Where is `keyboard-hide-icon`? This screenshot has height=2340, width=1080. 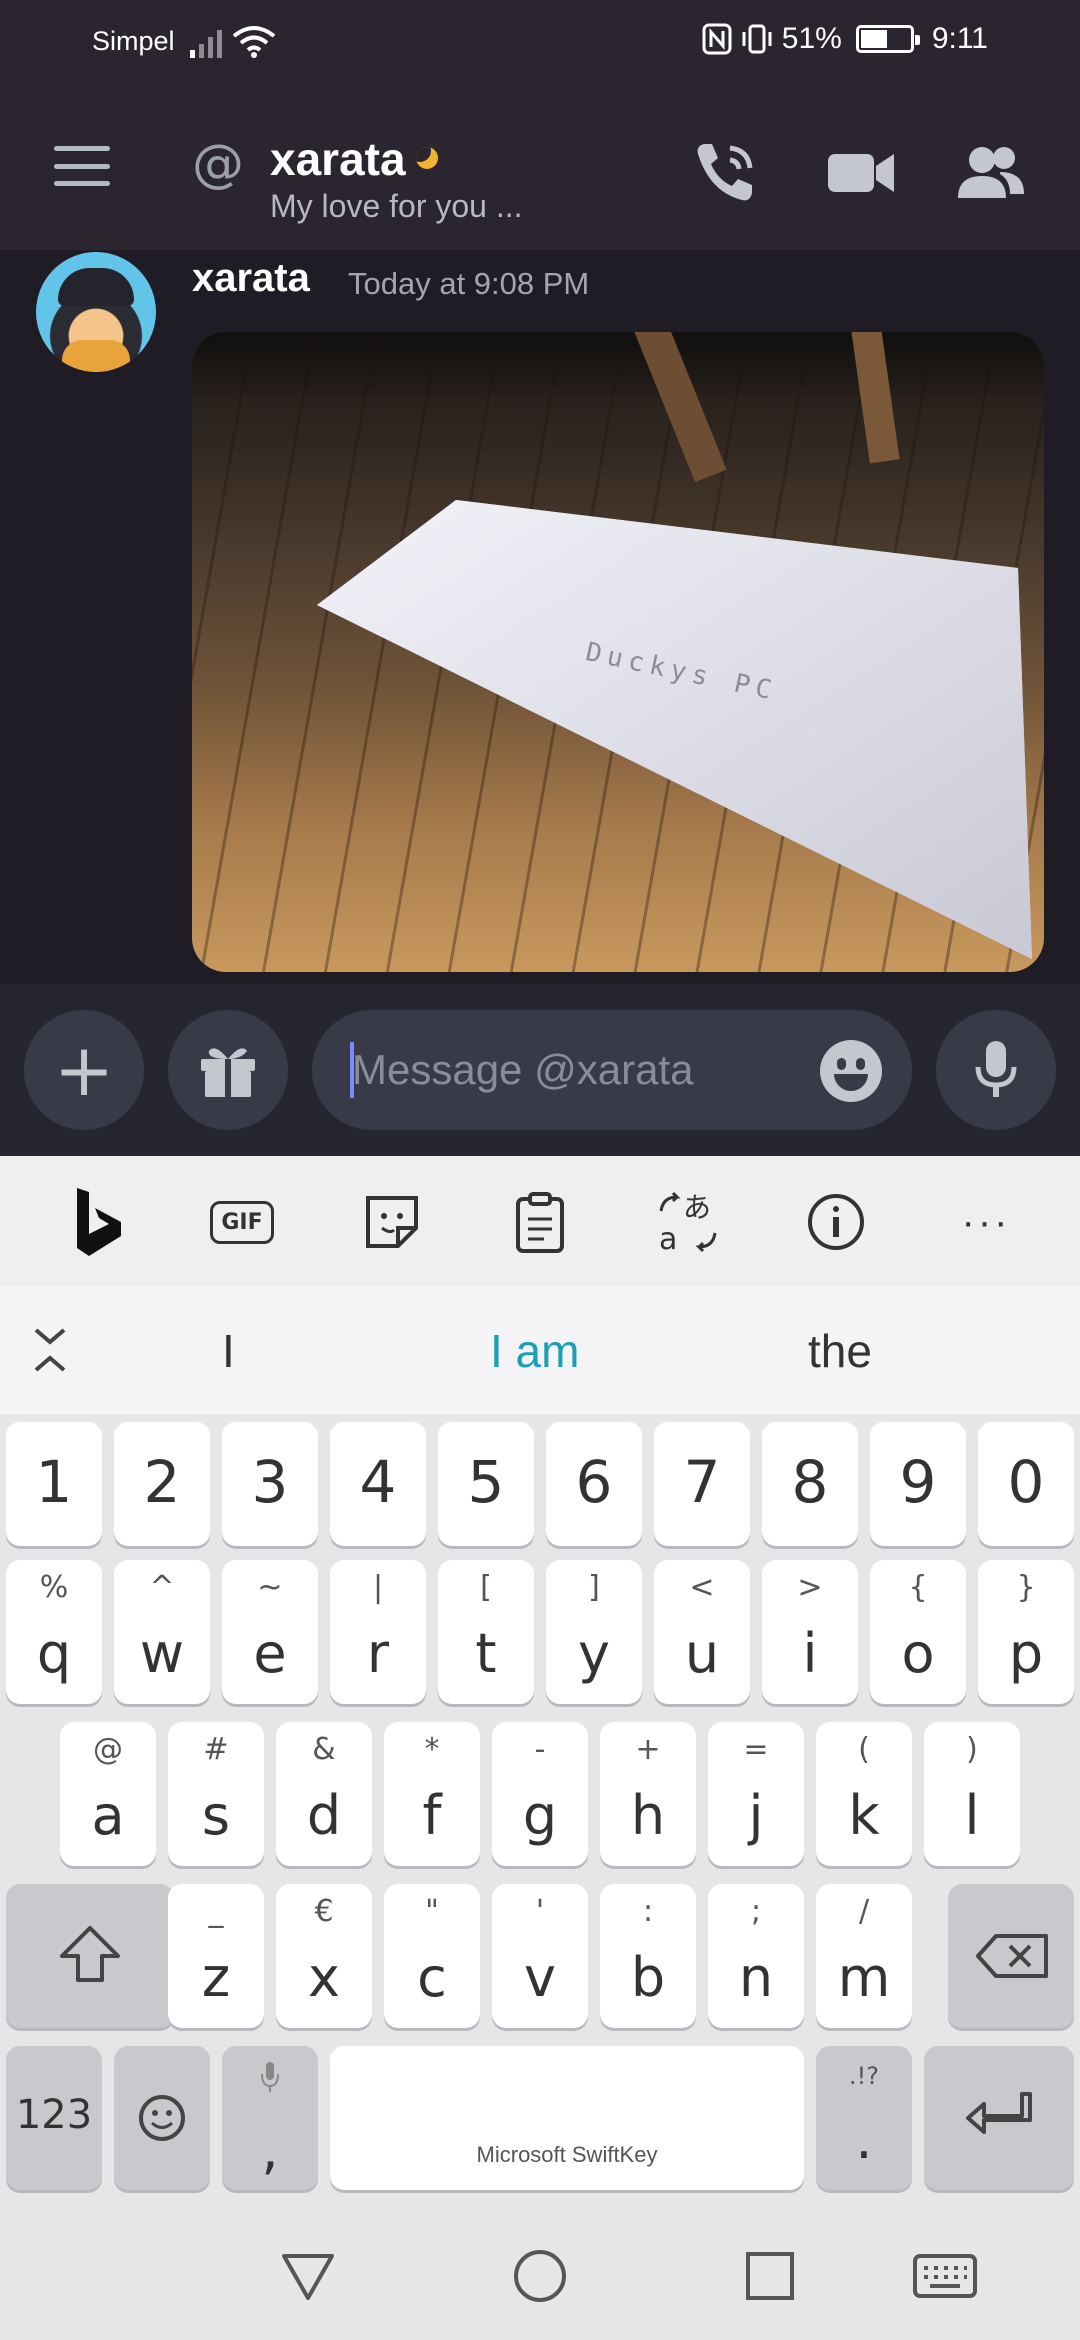 keyboard-hide-icon is located at coordinates (945, 2276).